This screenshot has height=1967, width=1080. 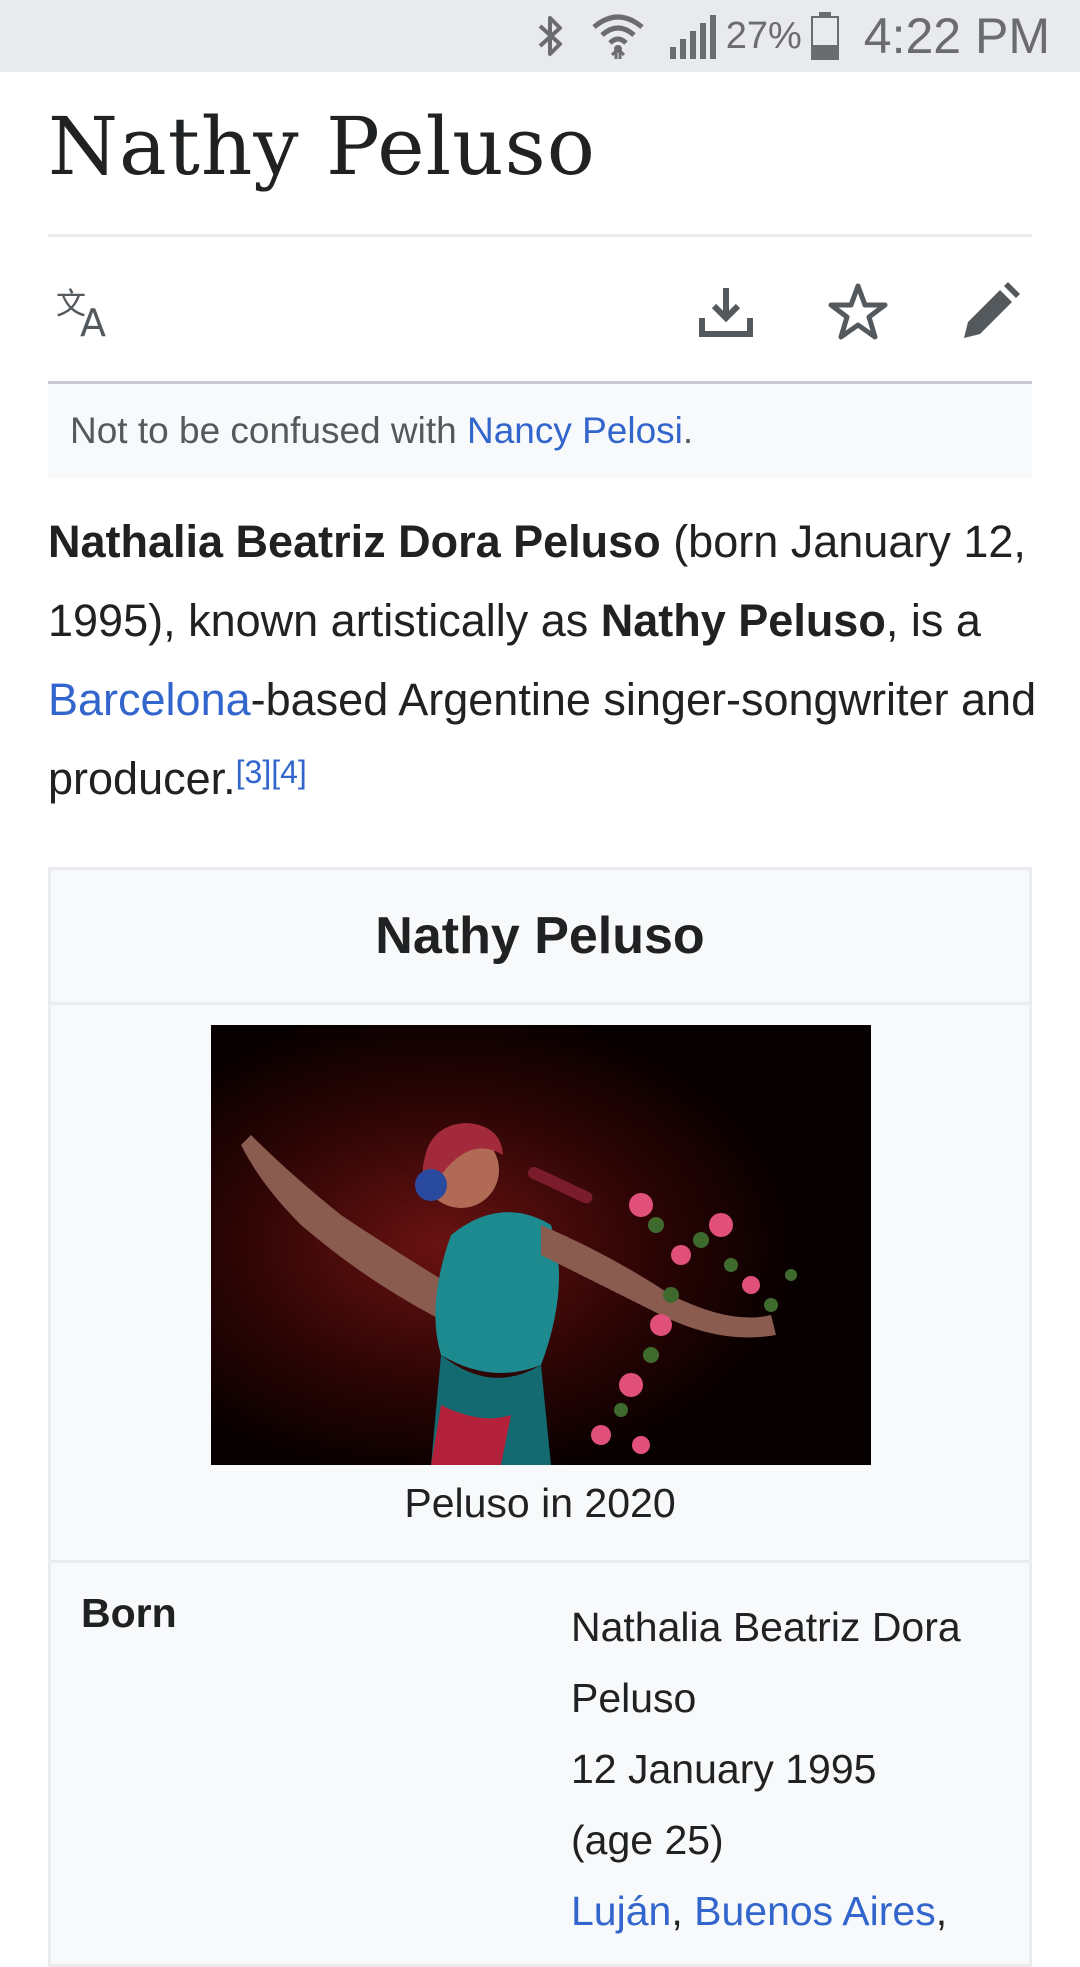 What do you see at coordinates (688, 430) in the screenshot?
I see `hatnote-suffix: .` at bounding box center [688, 430].